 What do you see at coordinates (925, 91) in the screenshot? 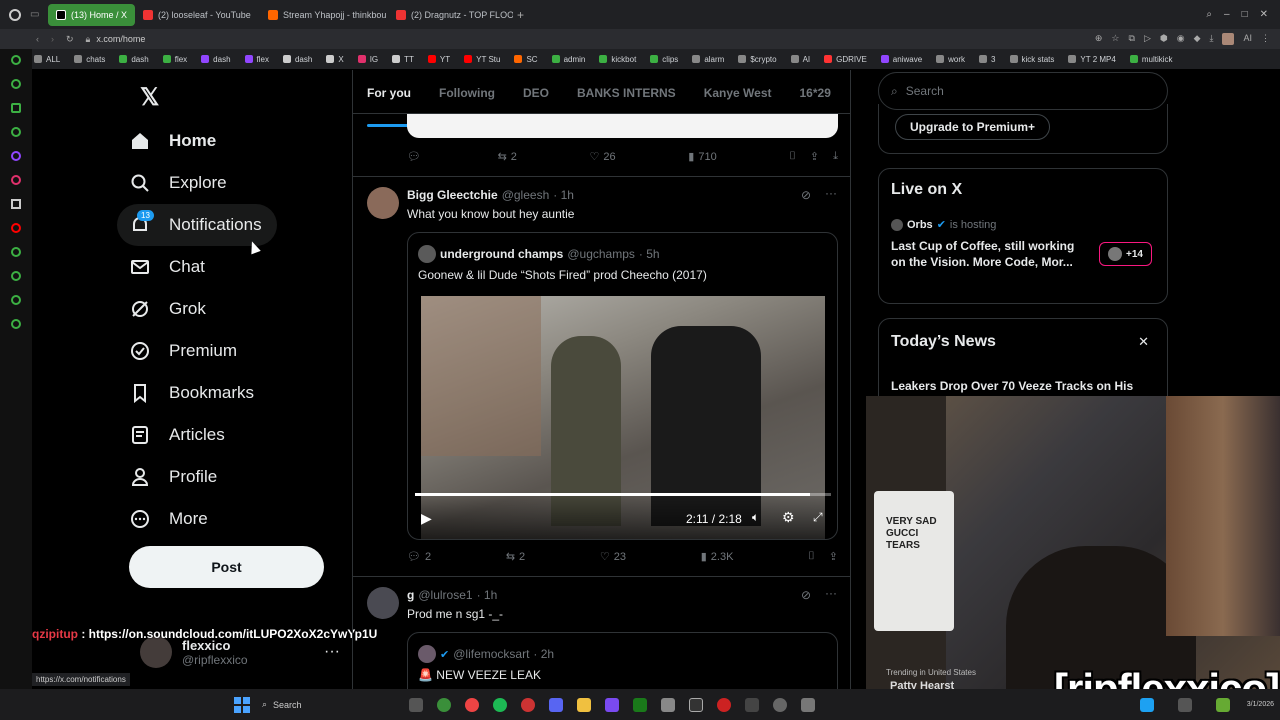
I see `search-input: Search` at bounding box center [925, 91].